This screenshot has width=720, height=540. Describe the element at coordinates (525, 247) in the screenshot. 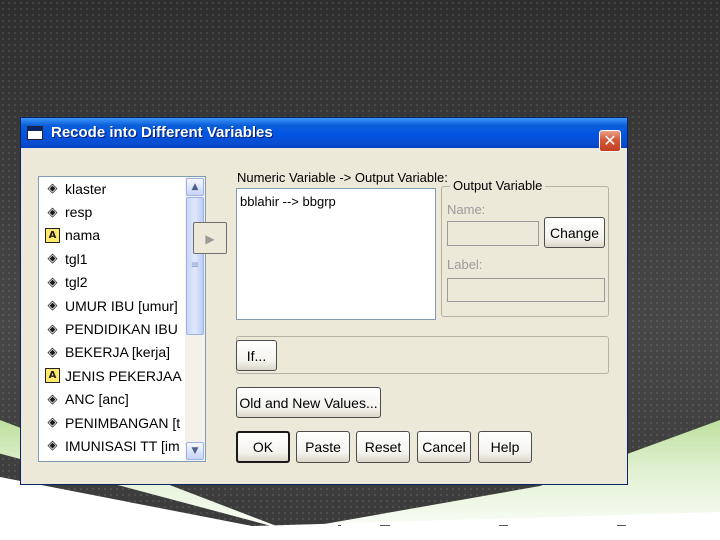

I see `output-variable-group: Output Variable Name: Change Label:` at that location.